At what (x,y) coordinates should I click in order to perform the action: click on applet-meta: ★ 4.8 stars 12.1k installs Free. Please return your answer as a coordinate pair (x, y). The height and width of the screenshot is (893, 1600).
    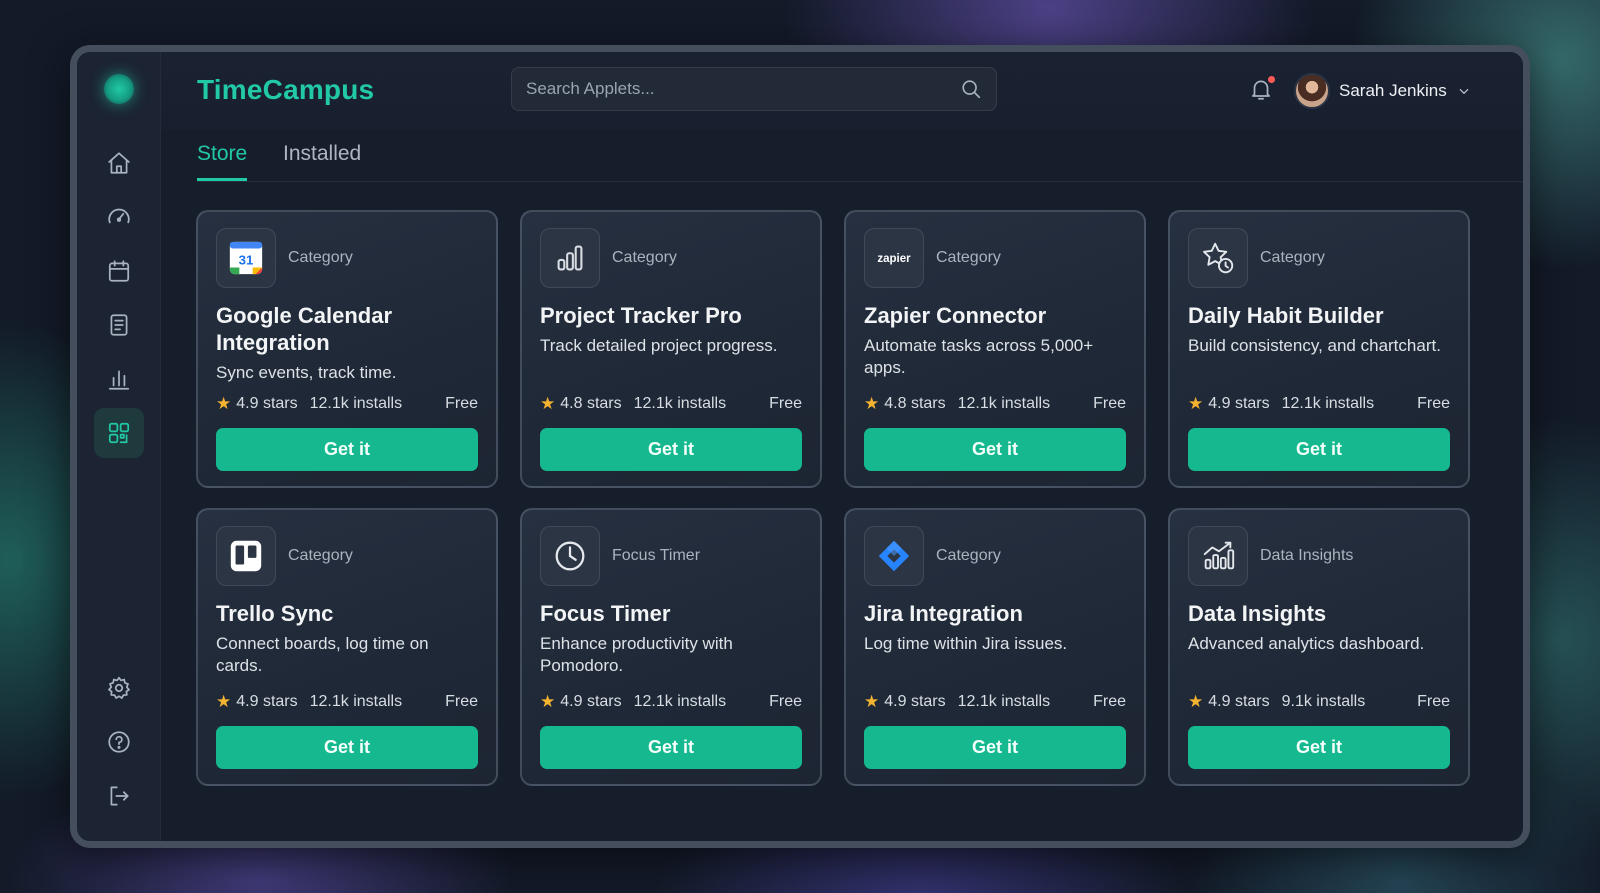
    Looking at the image, I should click on (995, 404).